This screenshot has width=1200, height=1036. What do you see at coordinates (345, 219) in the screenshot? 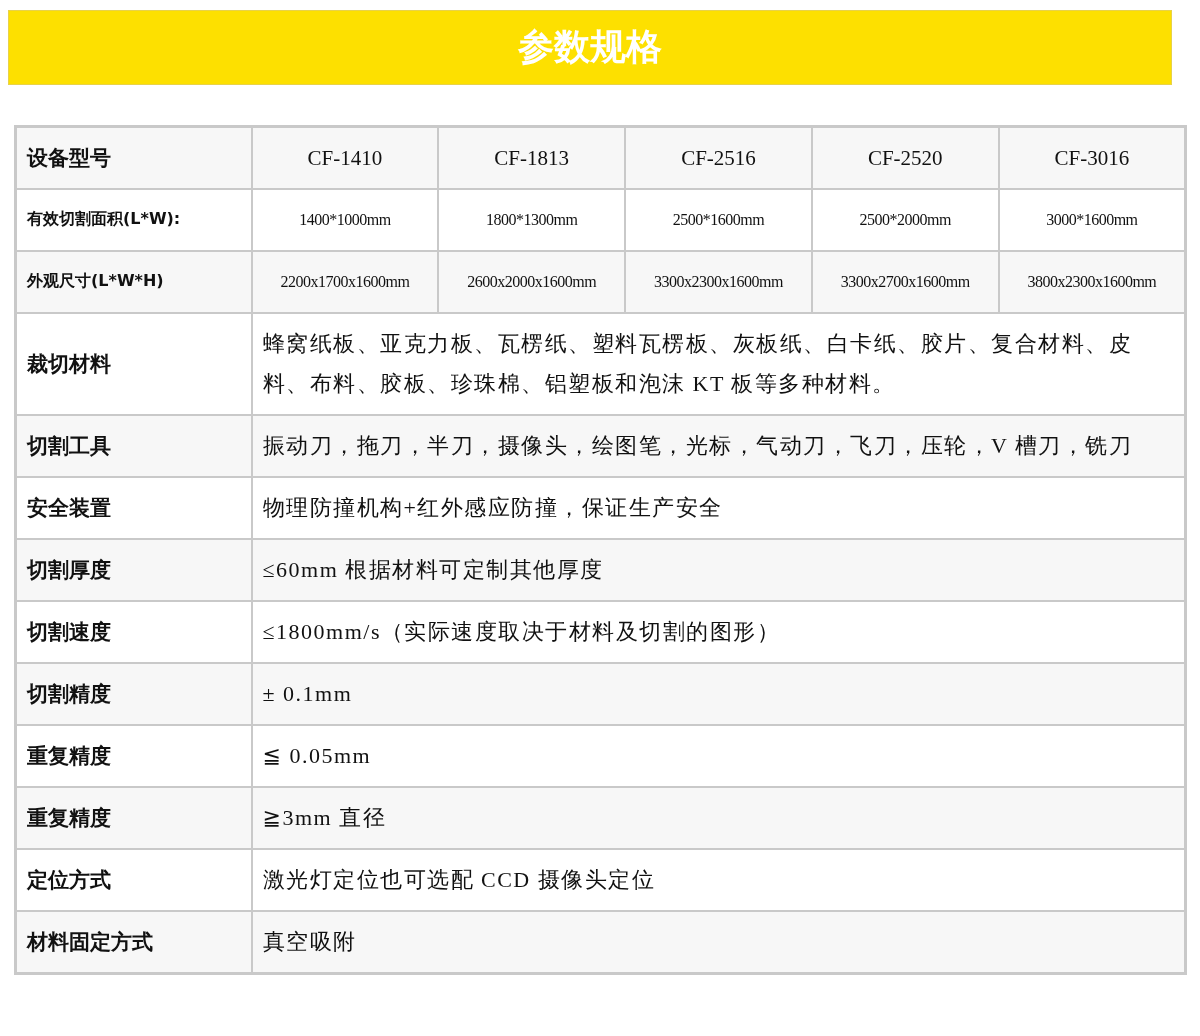
I see `spec-value: 1400*1000mm` at bounding box center [345, 219].